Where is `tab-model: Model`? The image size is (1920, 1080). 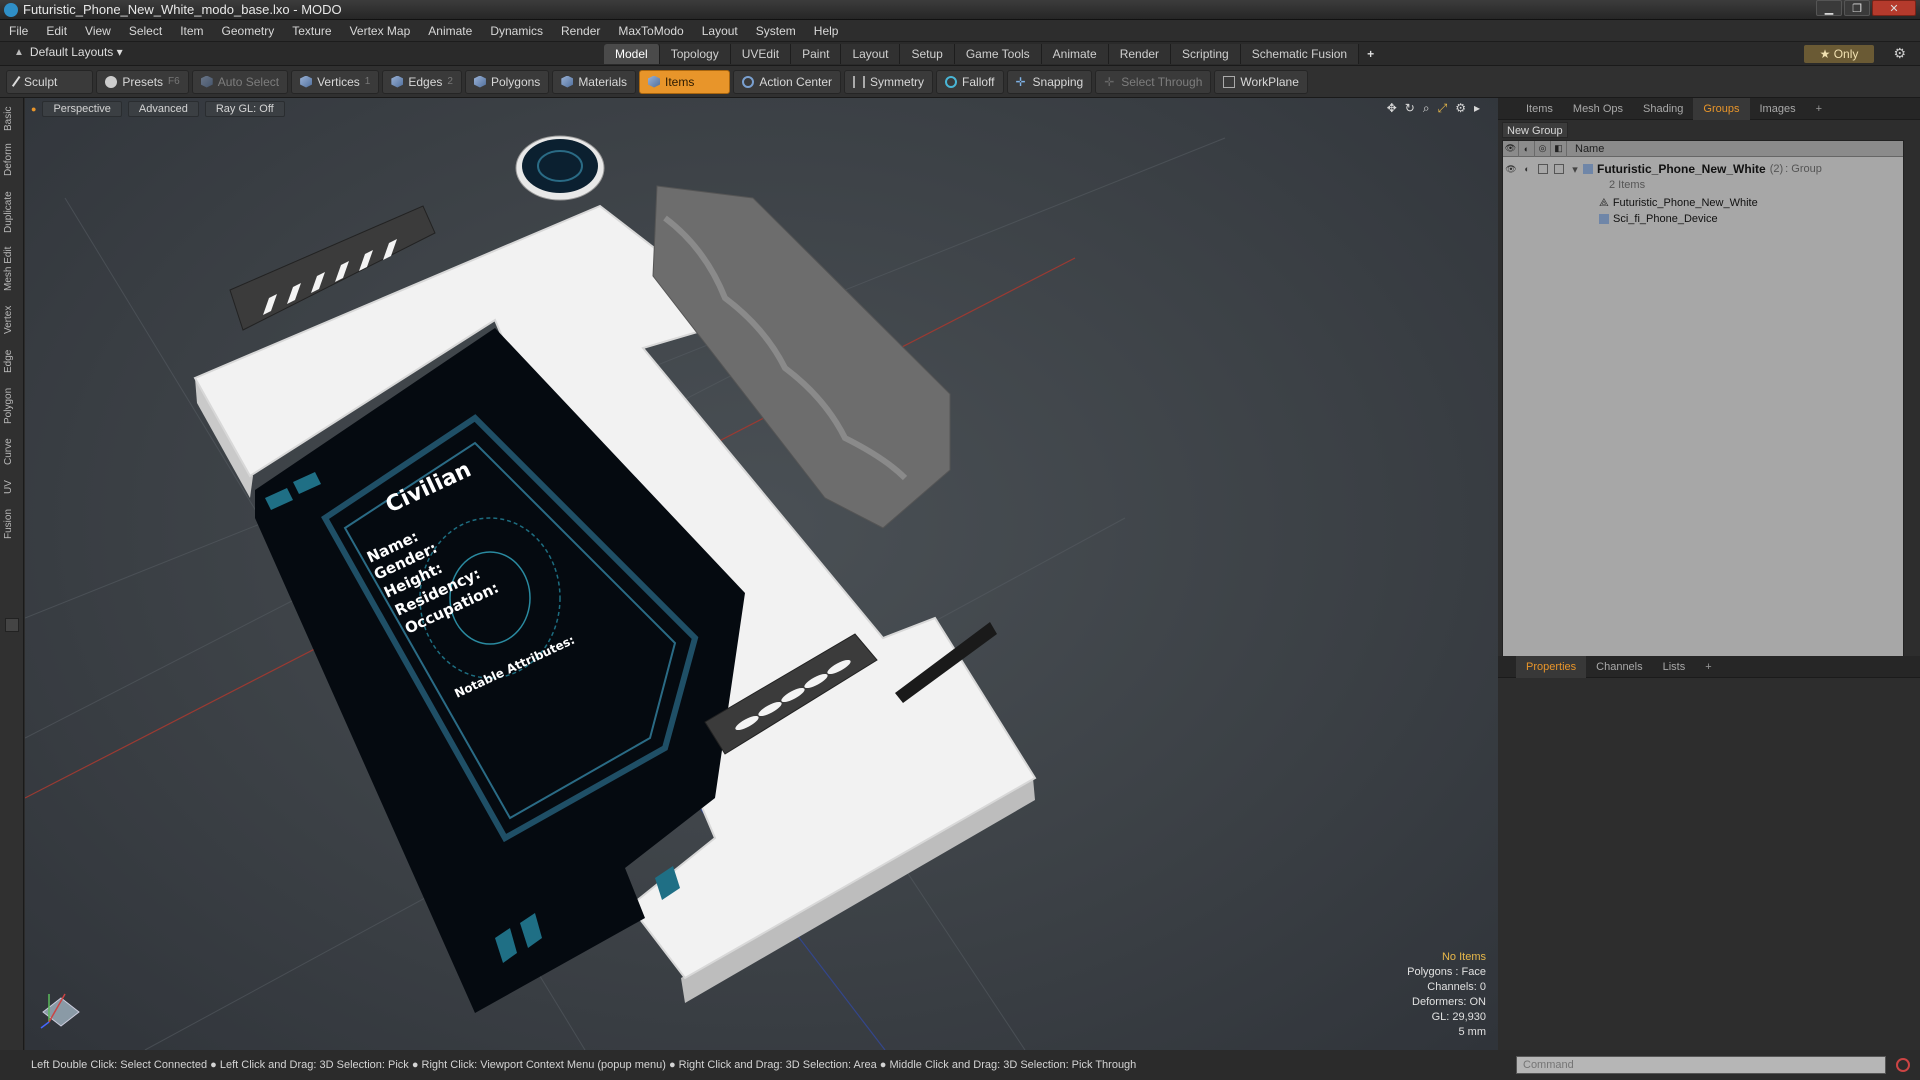 tab-model: Model is located at coordinates (632, 54).